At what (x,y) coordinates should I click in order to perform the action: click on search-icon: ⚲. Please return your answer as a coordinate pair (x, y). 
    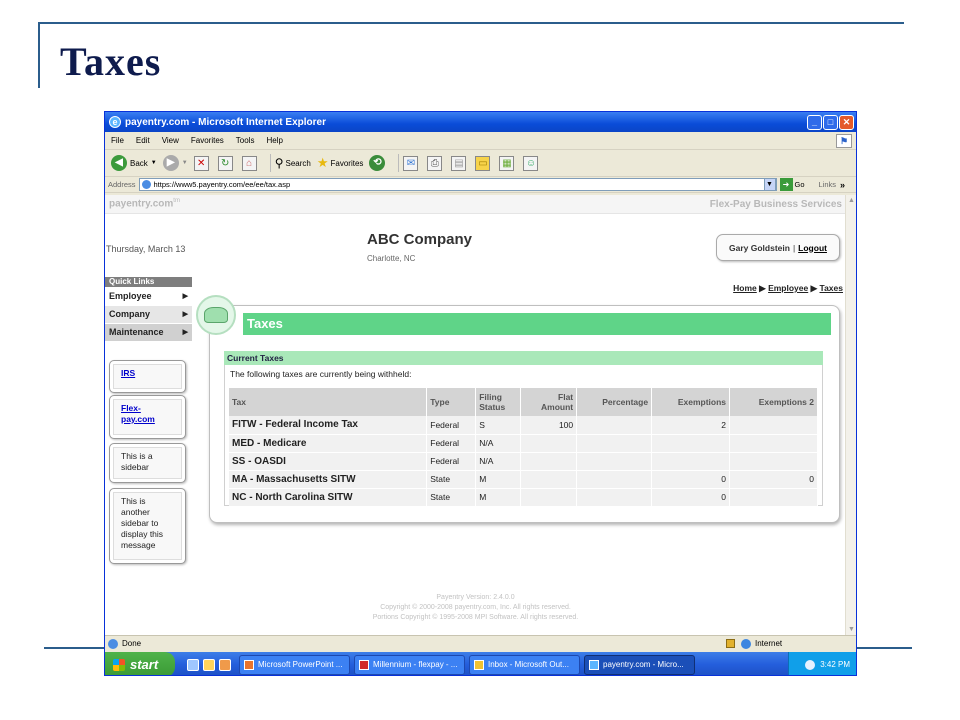
    Looking at the image, I should click on (279, 163).